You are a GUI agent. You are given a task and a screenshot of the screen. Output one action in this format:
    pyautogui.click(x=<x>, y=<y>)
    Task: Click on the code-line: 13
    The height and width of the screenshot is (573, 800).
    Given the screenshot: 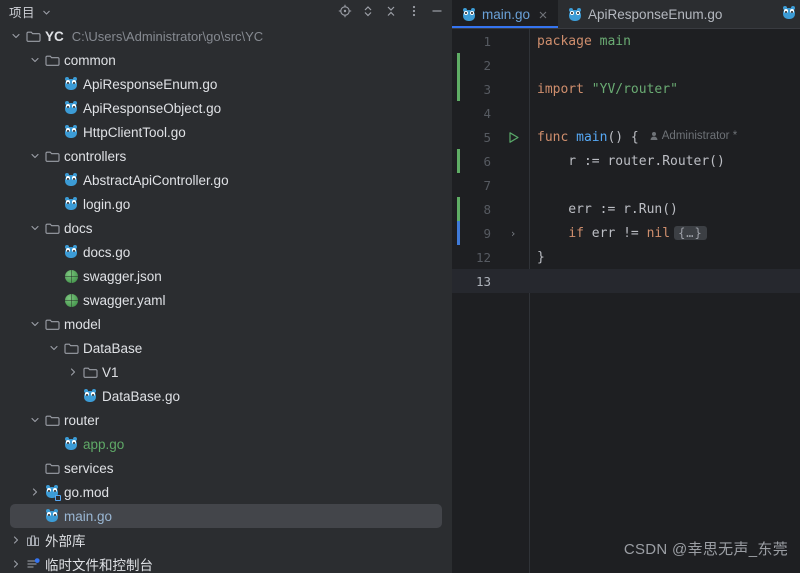 What is the action you would take?
    pyautogui.click(x=626, y=281)
    